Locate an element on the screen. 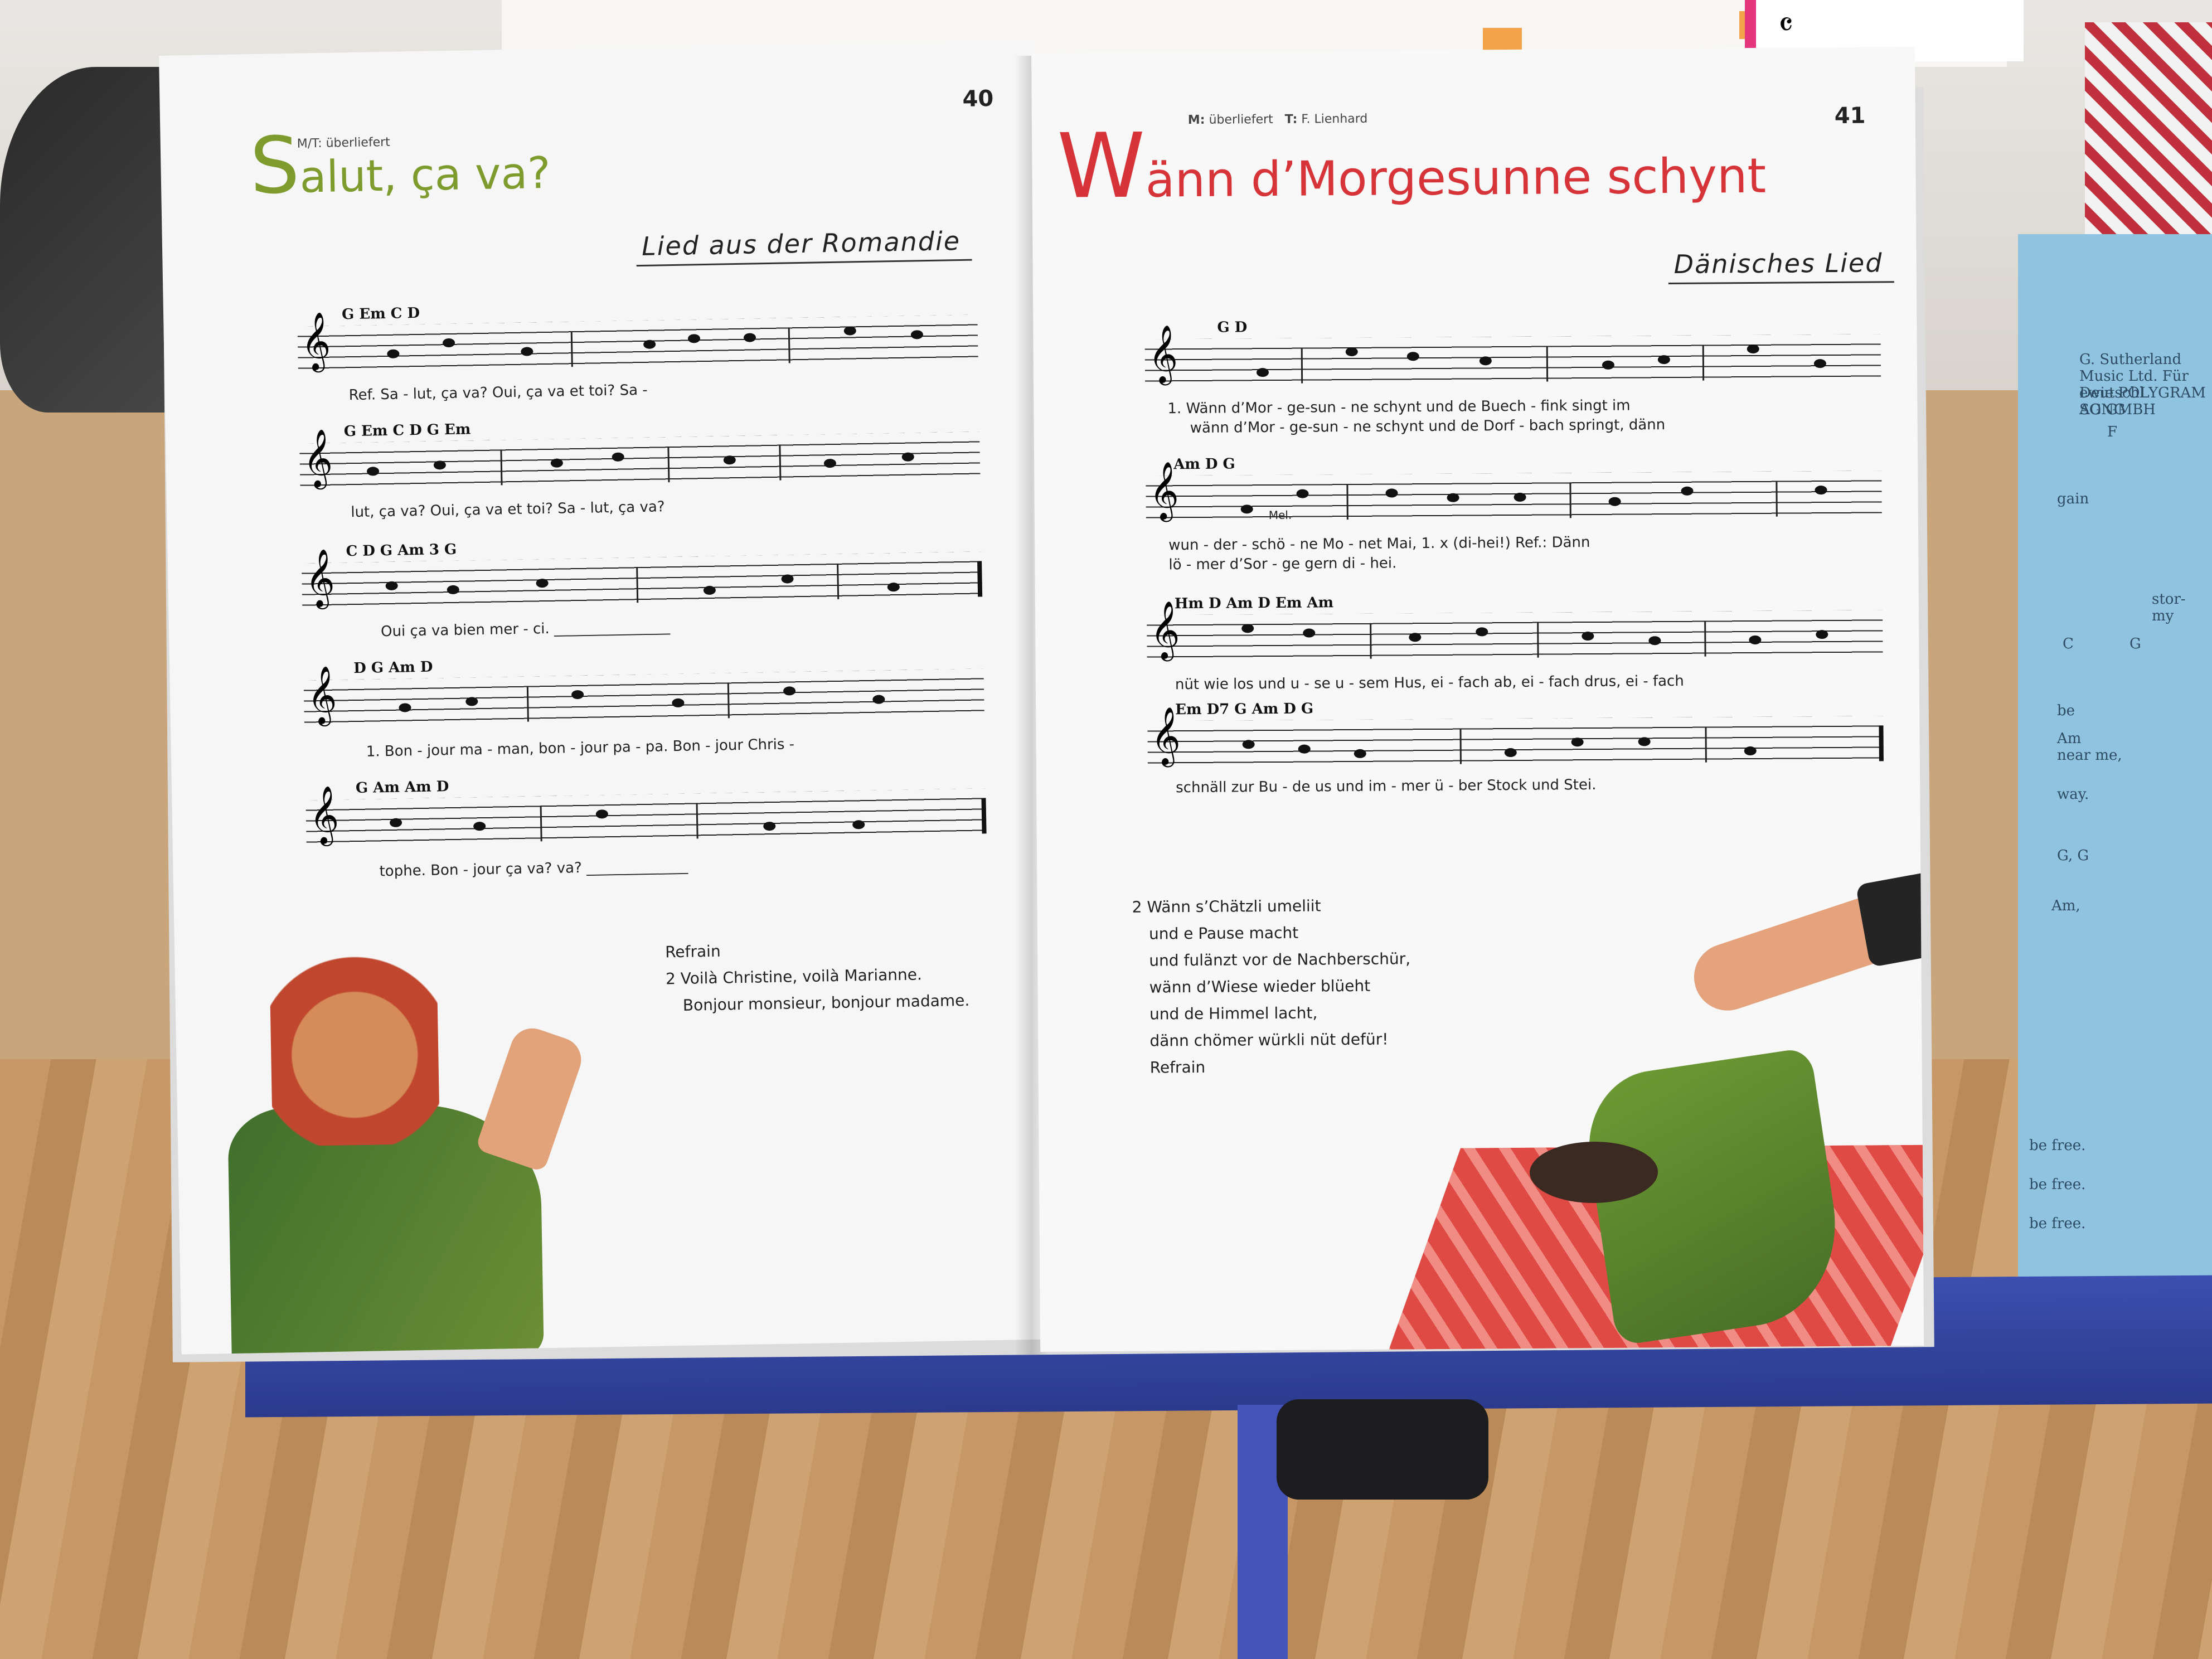 The height and width of the screenshot is (1659, 2212). singing-boy-illustration is located at coordinates (423, 1136).